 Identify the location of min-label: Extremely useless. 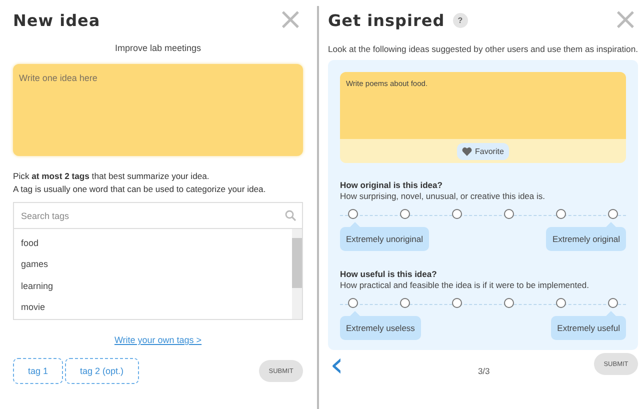
(380, 325).